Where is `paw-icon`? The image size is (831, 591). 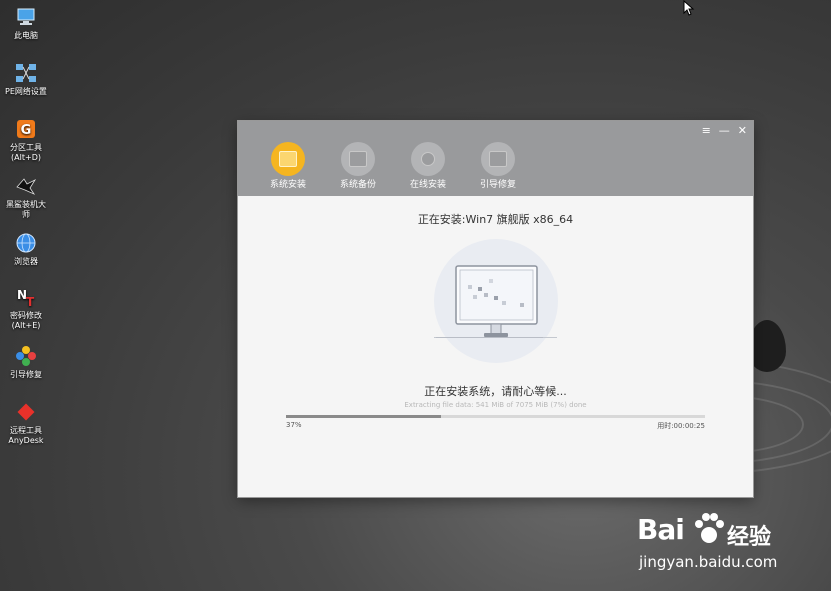 paw-icon is located at coordinates (709, 528).